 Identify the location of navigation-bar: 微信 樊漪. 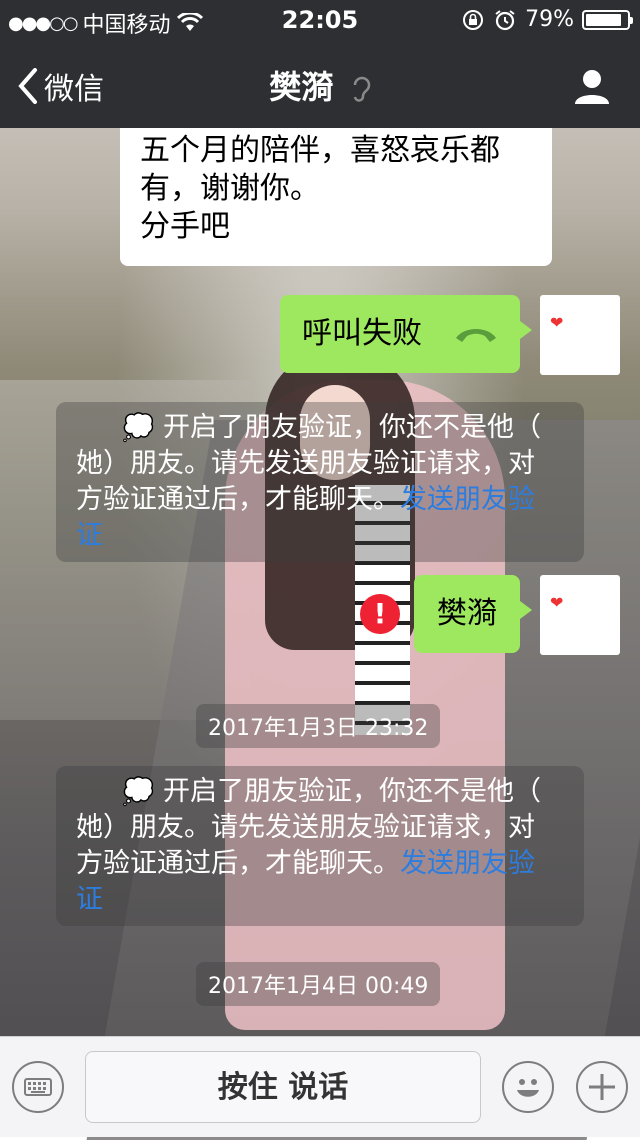
(320, 84).